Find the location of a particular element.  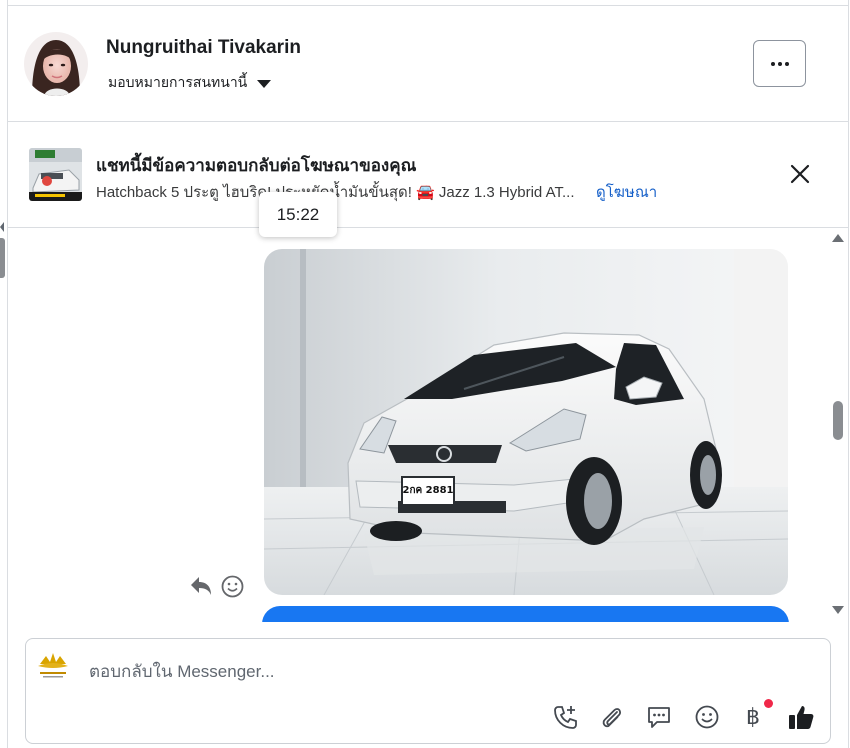

ellipsis-icon is located at coordinates (772, 63).